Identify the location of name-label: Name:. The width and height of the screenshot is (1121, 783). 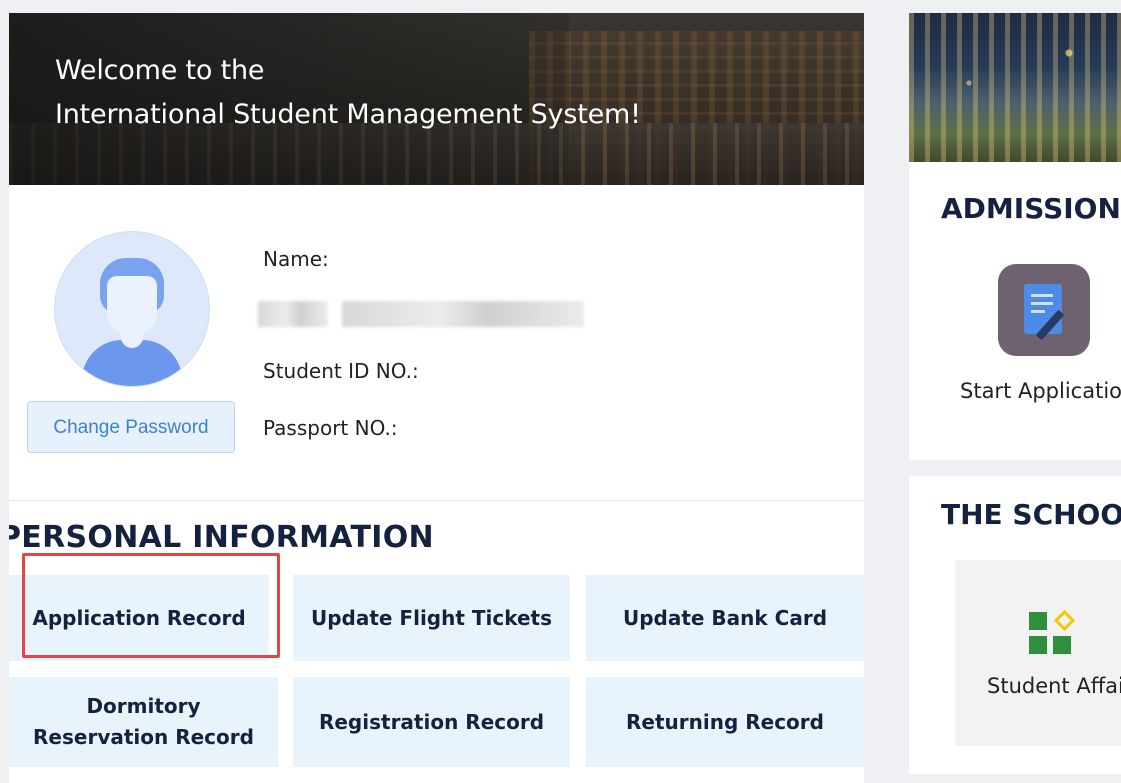
(296, 259).